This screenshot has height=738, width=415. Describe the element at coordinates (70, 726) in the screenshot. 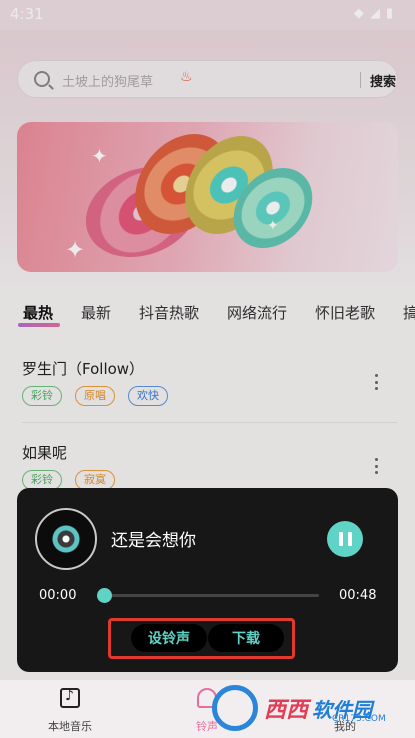

I see `nav-label: 本地音乐` at that location.